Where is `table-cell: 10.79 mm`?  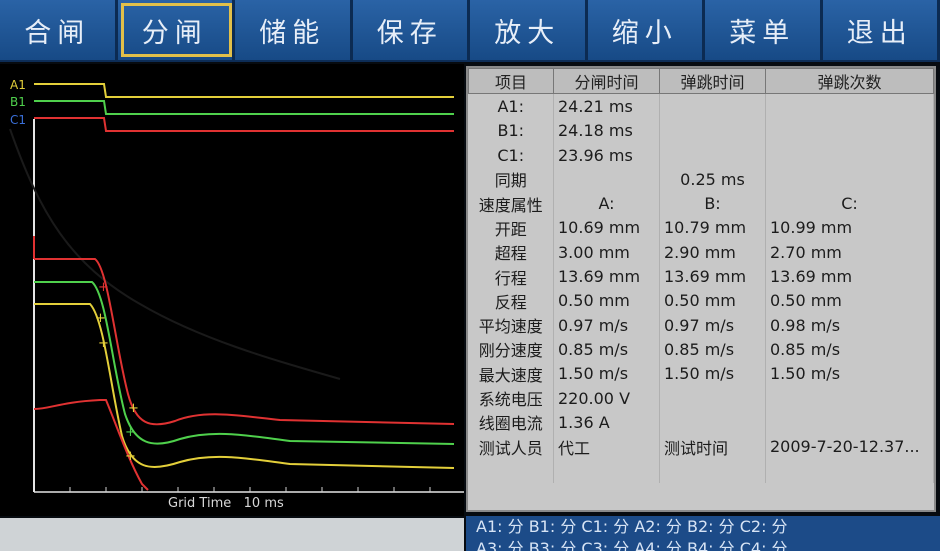 table-cell: 10.79 mm is located at coordinates (712, 228).